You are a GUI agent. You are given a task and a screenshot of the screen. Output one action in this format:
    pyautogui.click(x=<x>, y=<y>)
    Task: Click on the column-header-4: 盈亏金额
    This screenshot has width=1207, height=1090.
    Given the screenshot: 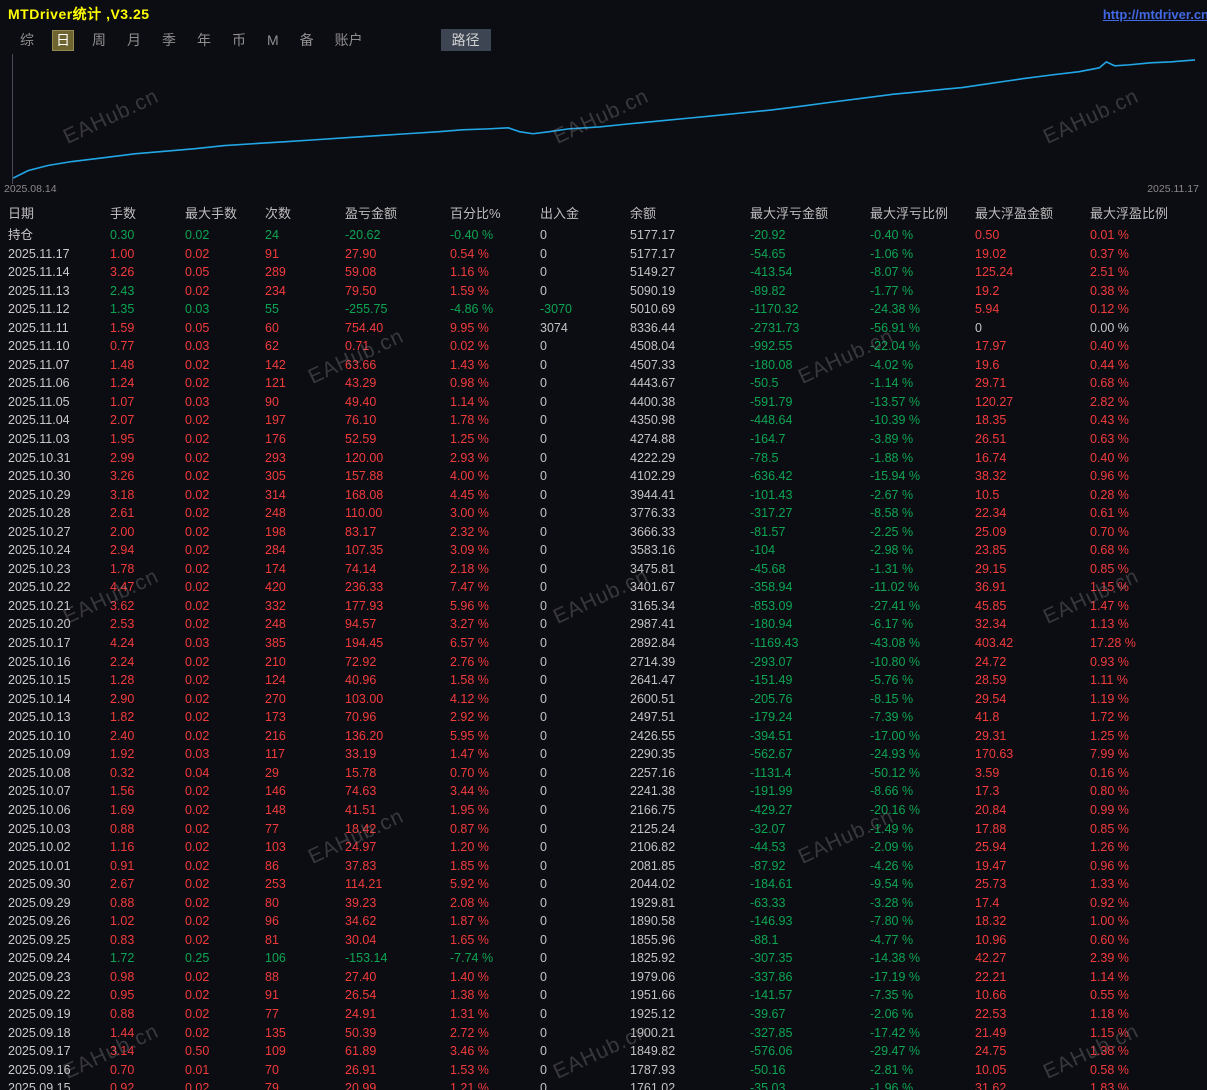 What is the action you would take?
    pyautogui.click(x=371, y=213)
    